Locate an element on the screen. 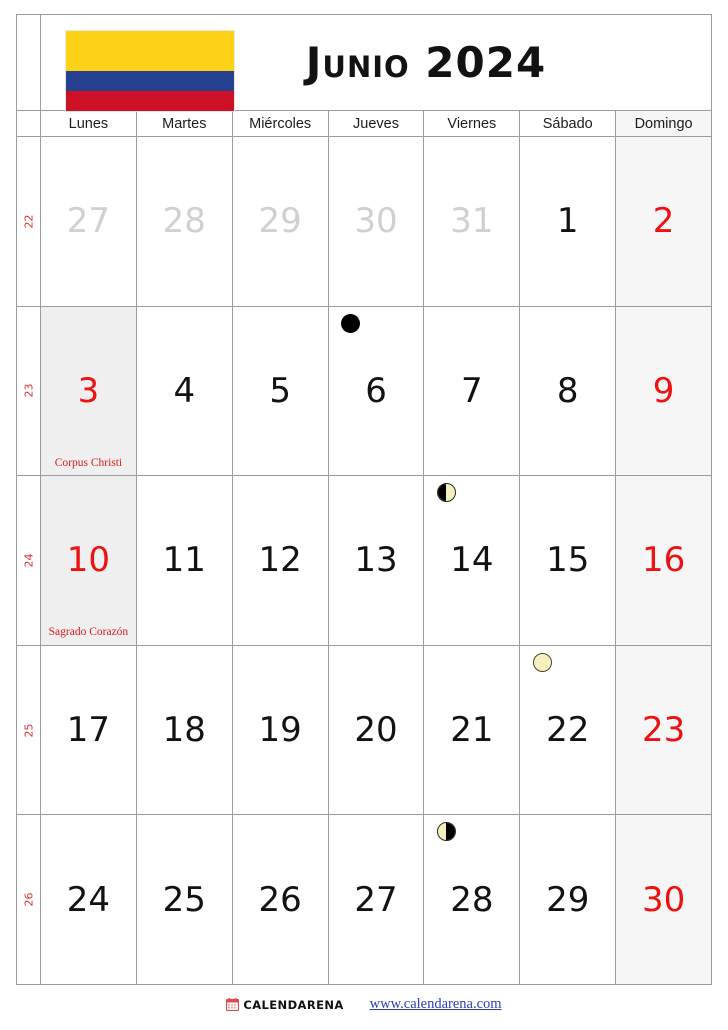 The height and width of the screenshot is (1030, 728). week-number-cell: 22 is located at coordinates (29, 221).